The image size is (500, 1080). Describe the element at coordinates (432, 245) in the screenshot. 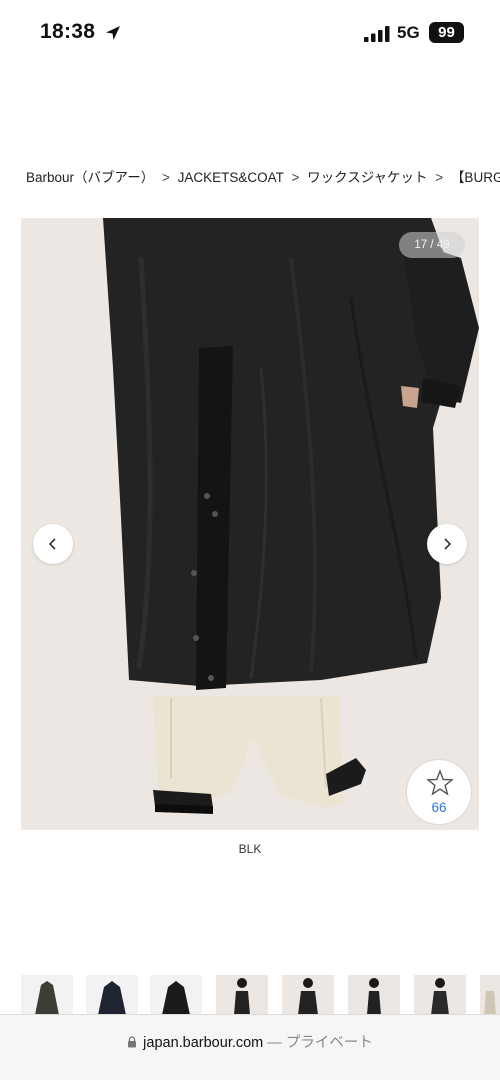

I see `image-counter: 17 / 49` at that location.